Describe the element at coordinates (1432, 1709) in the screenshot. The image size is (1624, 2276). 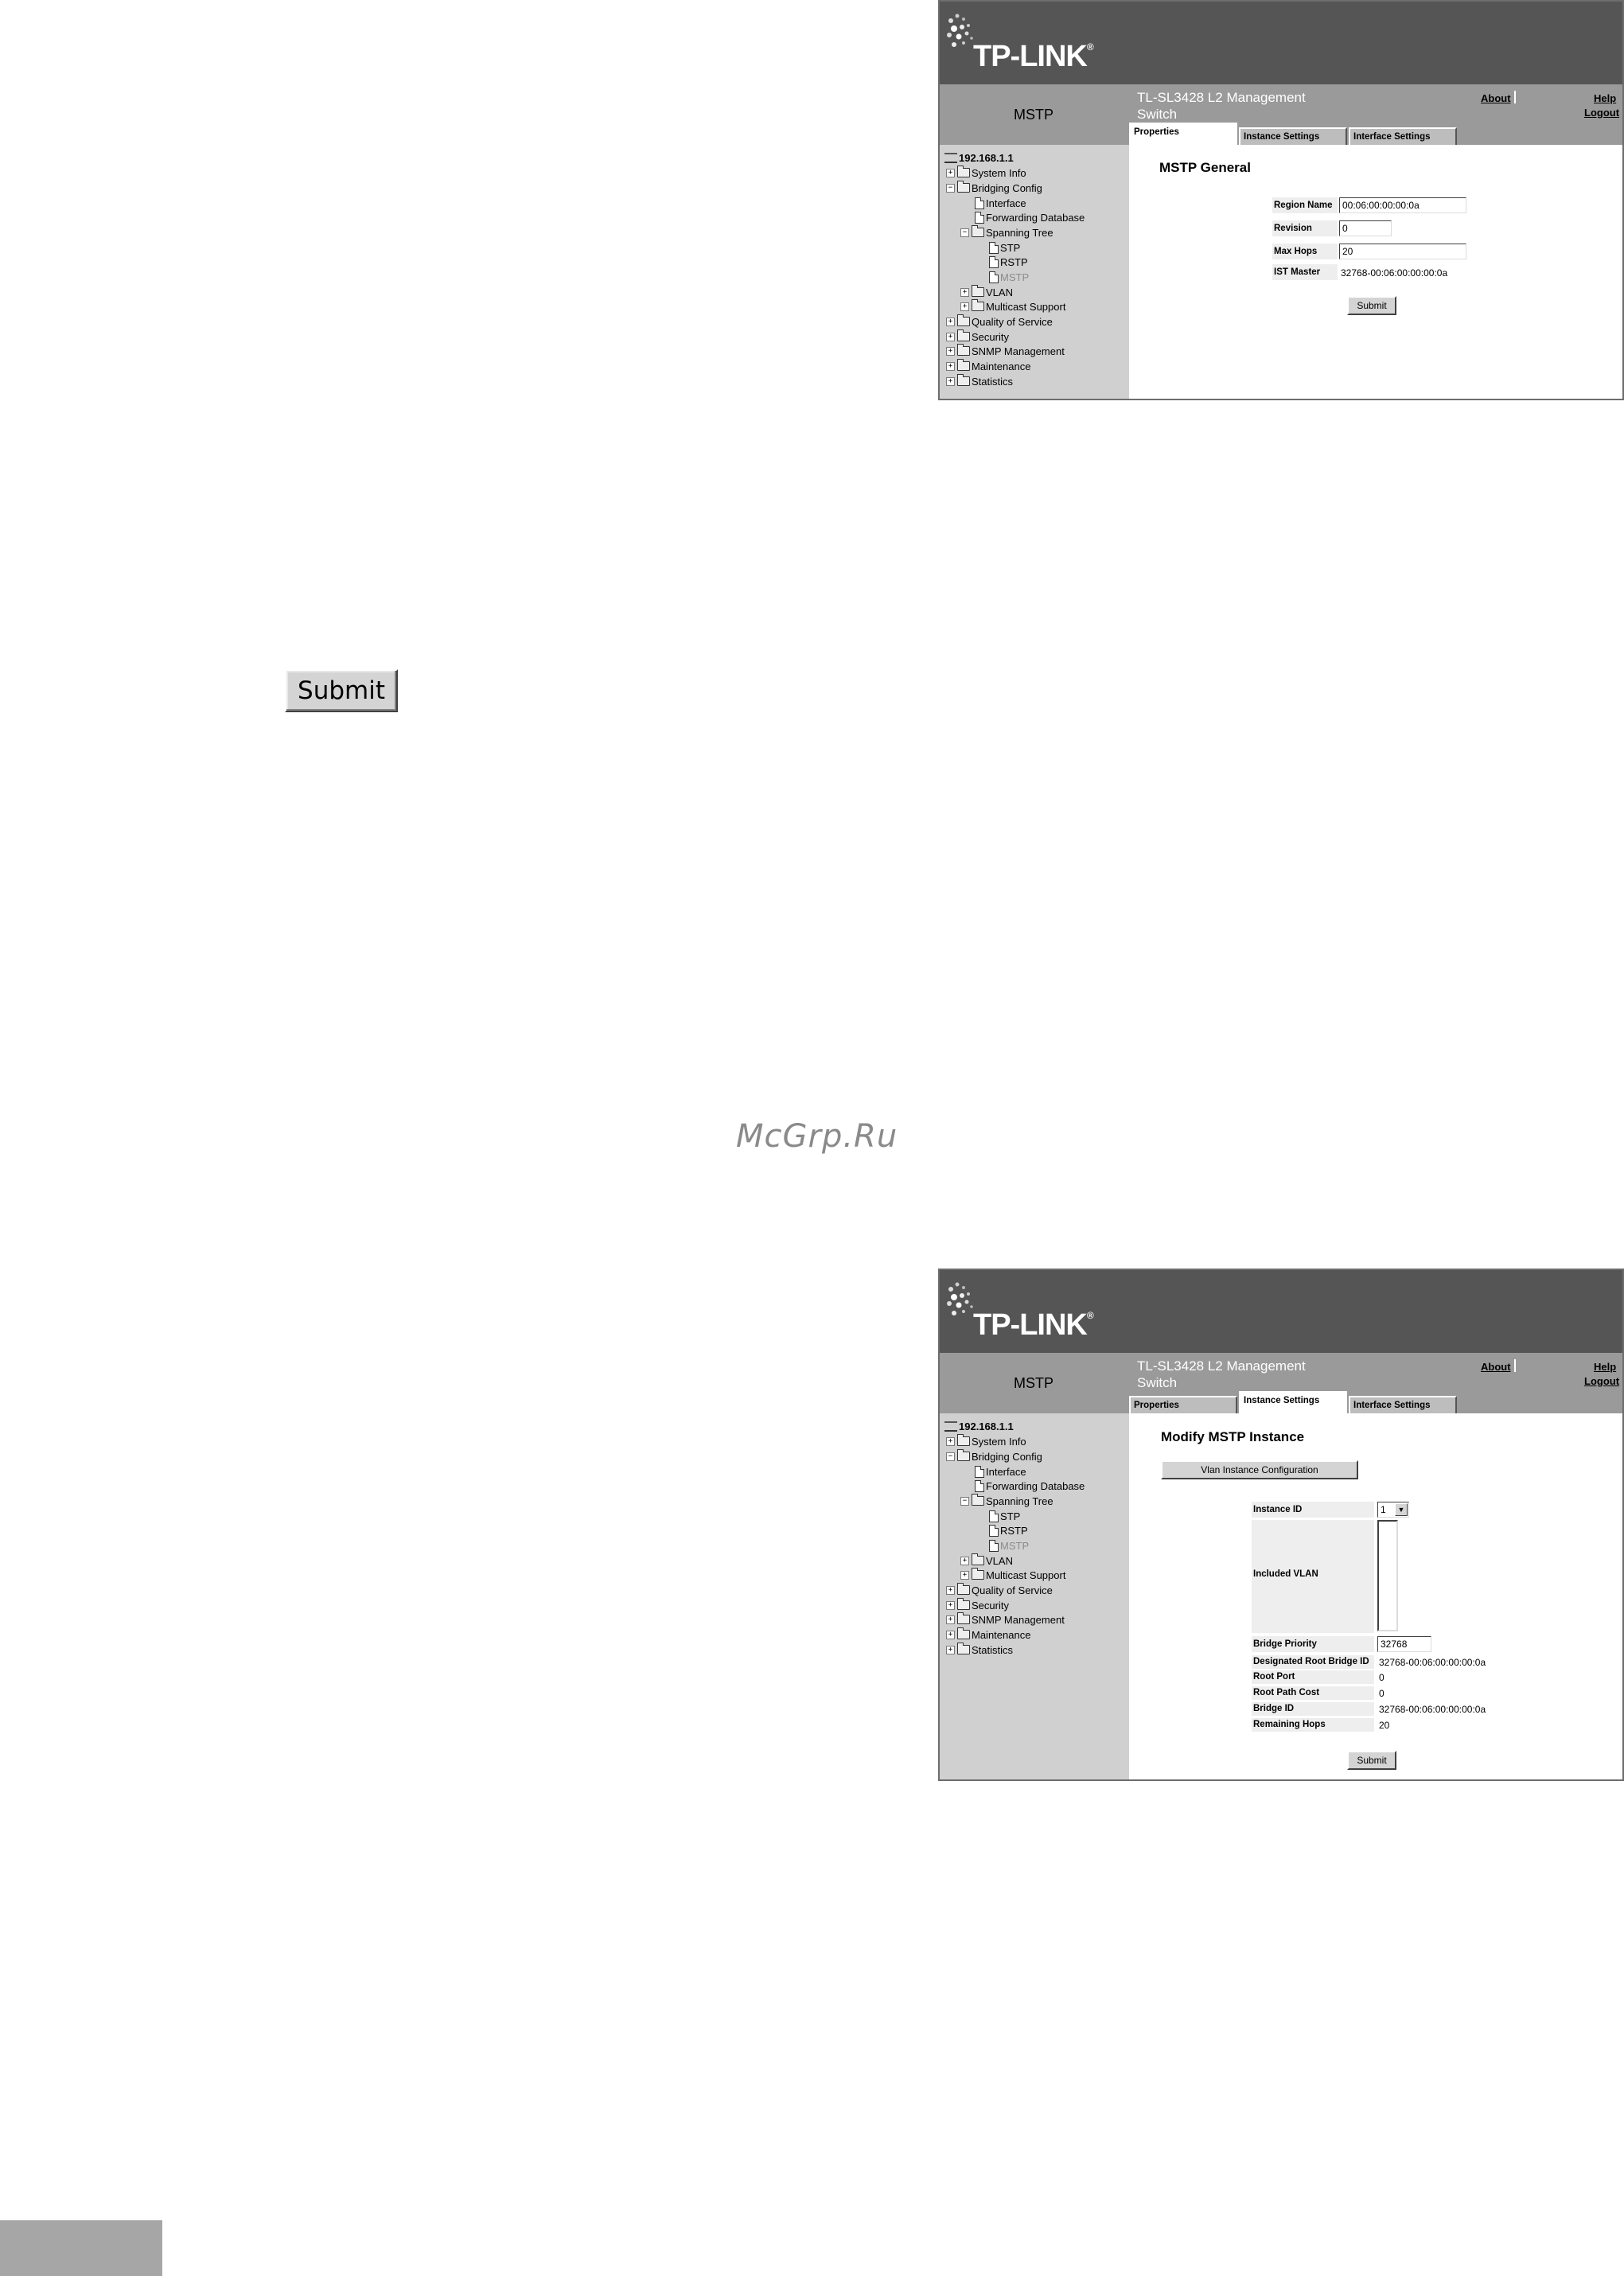
I see `bridge-id-value: 32768-00:06:00:00:00:0a` at that location.